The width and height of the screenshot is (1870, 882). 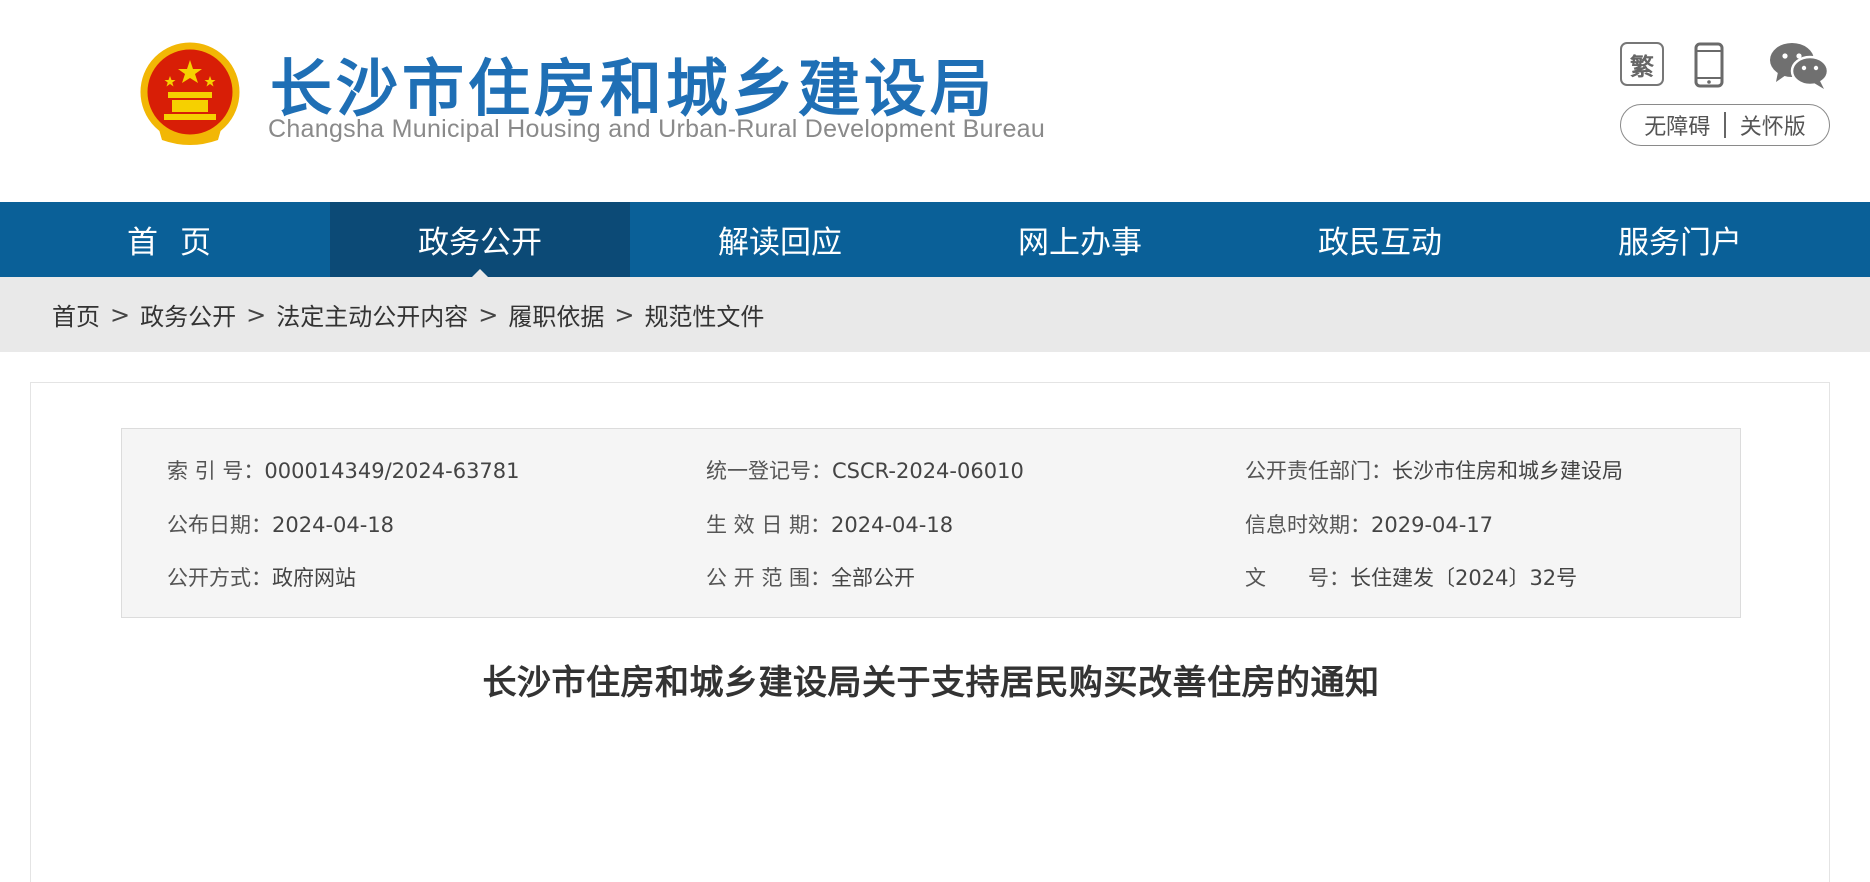 What do you see at coordinates (1380, 239) in the screenshot?
I see `nav-item-interaction: 政民互动` at bounding box center [1380, 239].